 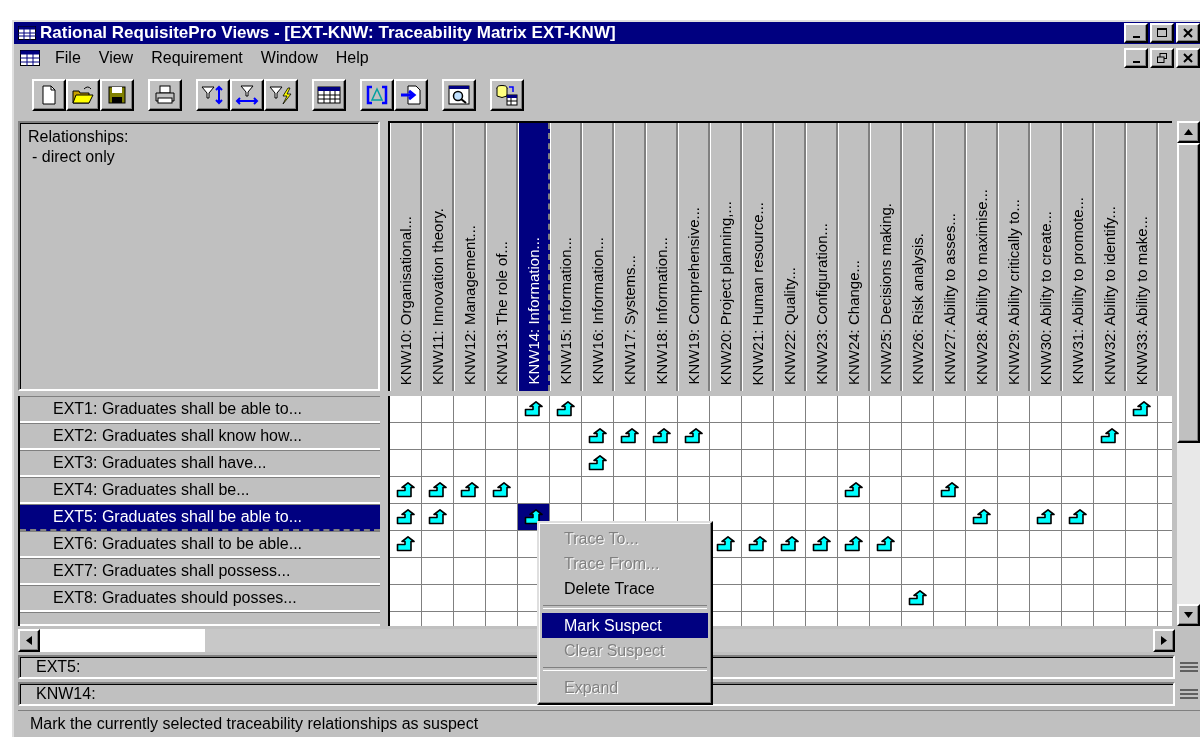 What do you see at coordinates (459, 95) in the screenshot?
I see `preview-magnifier-button` at bounding box center [459, 95].